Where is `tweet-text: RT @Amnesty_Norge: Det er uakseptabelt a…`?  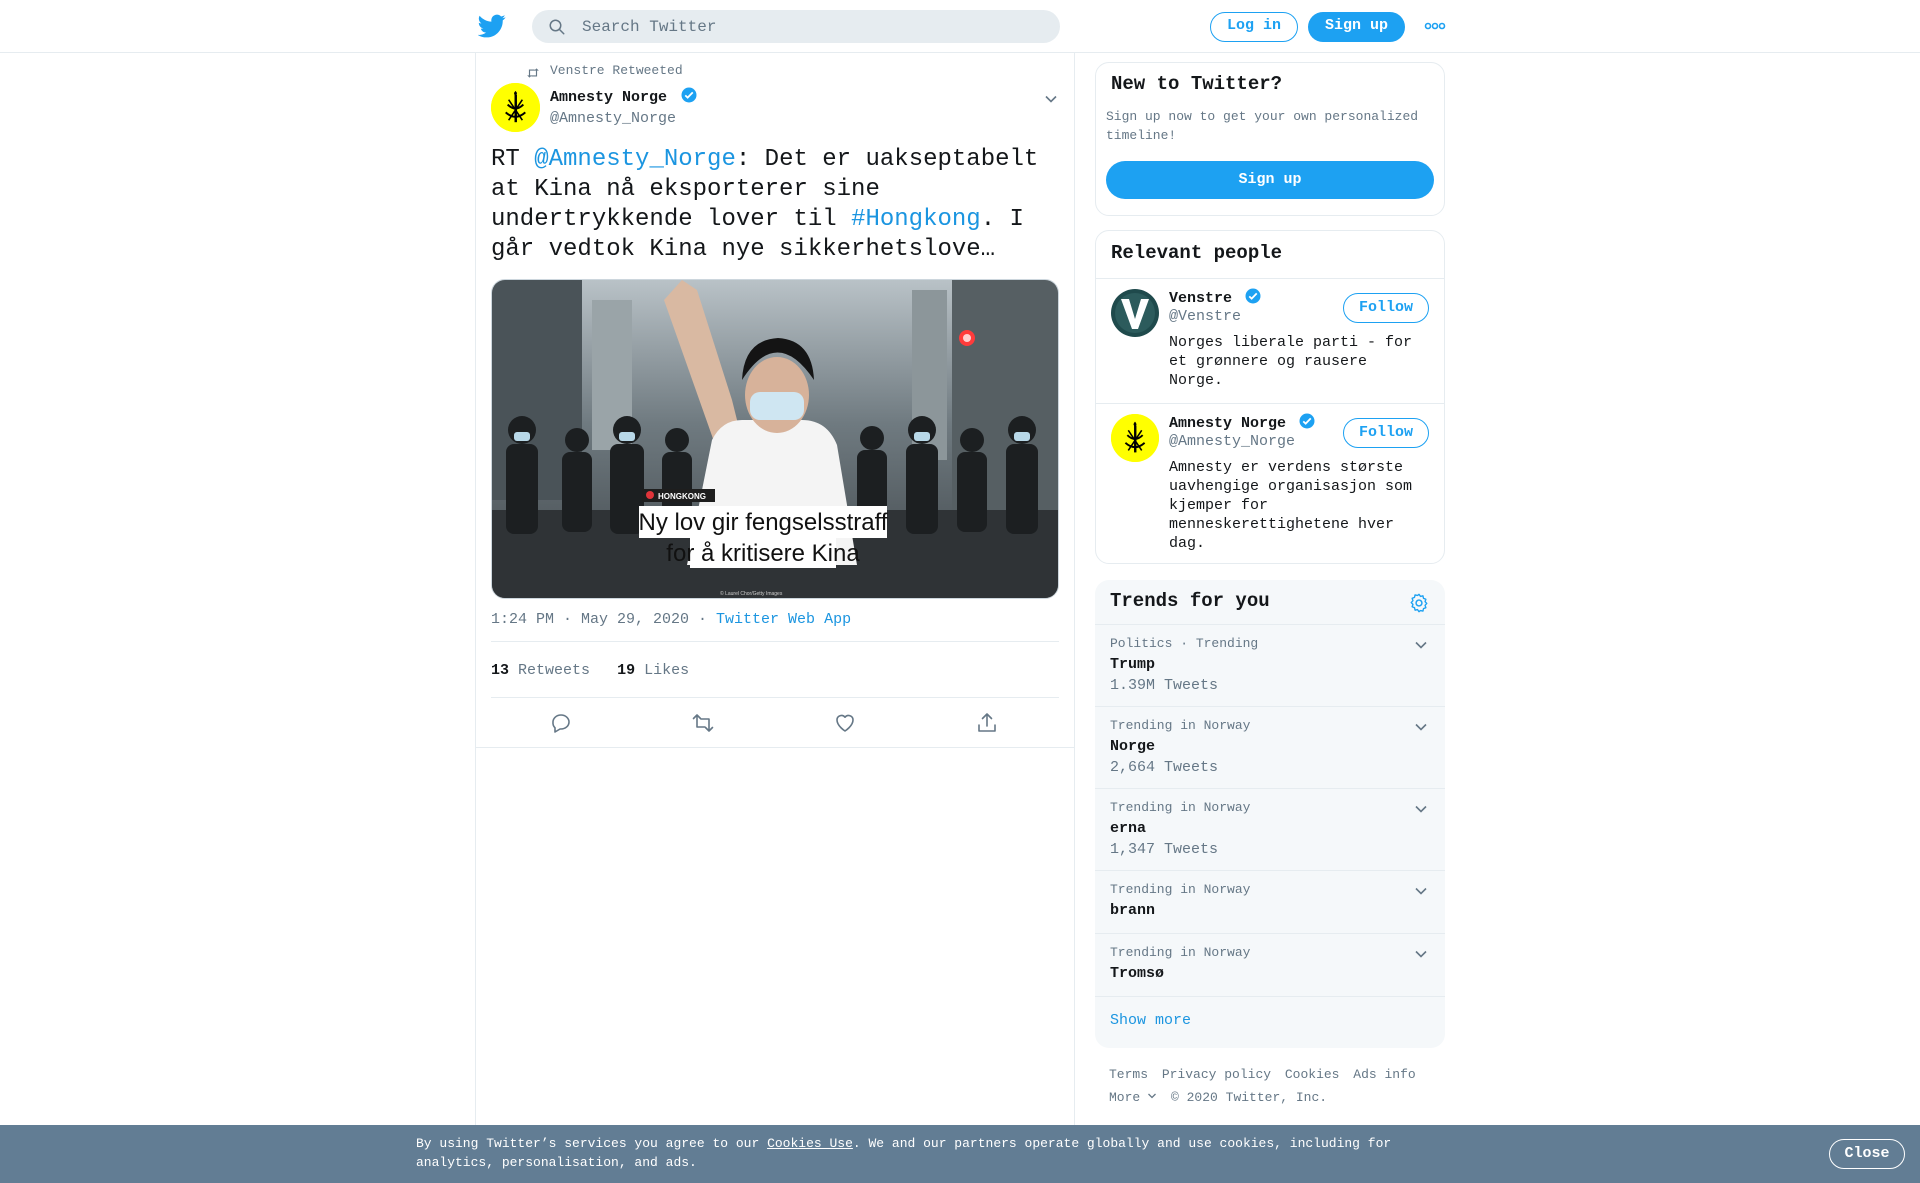
tweet-text: RT @Amnesty_Norge: Det er uakseptabelt a… is located at coordinates (778, 205).